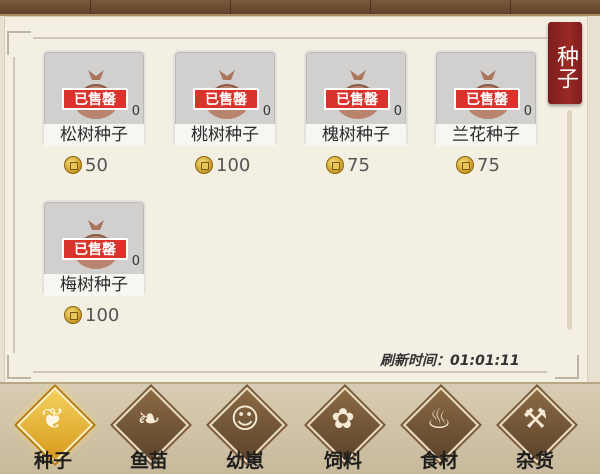  Describe the element at coordinates (438, 461) in the screenshot. I see `tab-label: 食材` at that location.